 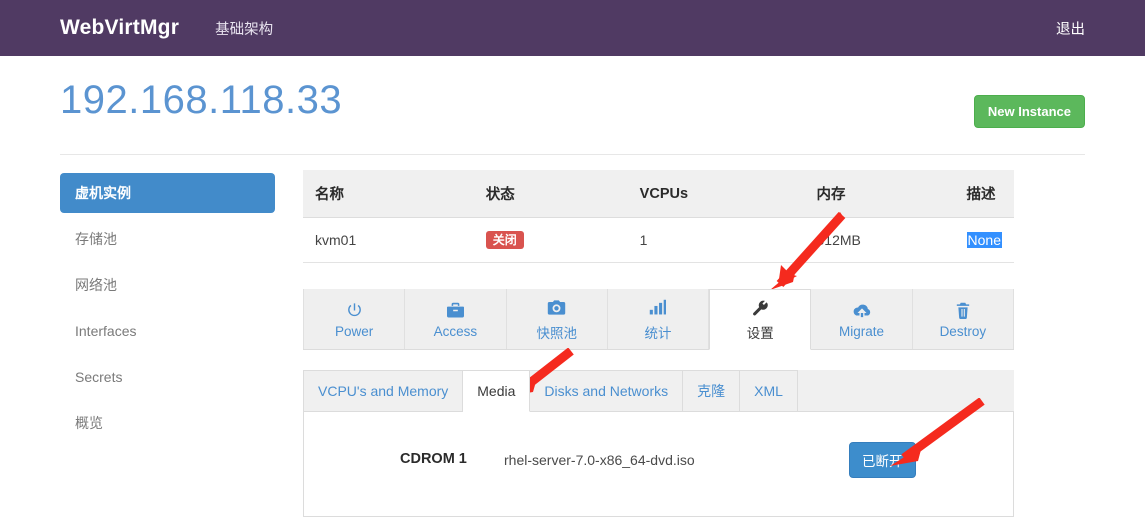 What do you see at coordinates (716, 240) in the screenshot?
I see `cell-instance-vcpus: 1` at bounding box center [716, 240].